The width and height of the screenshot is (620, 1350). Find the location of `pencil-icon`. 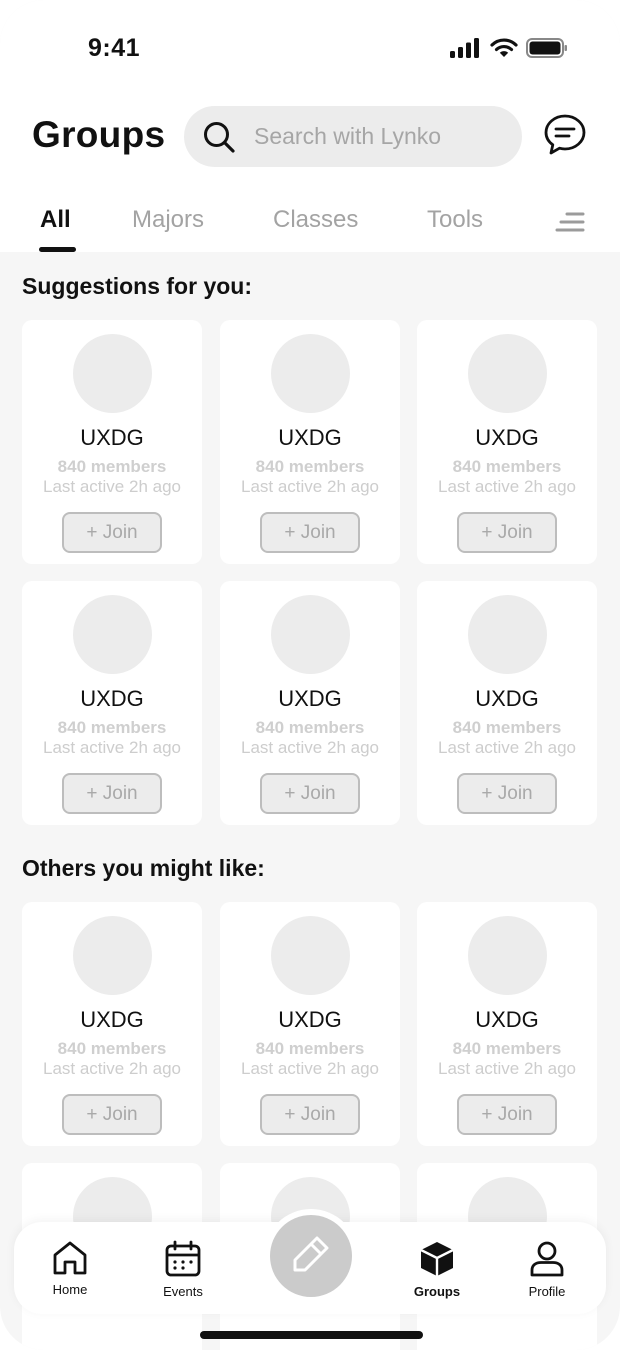

pencil-icon is located at coordinates (311, 1256).